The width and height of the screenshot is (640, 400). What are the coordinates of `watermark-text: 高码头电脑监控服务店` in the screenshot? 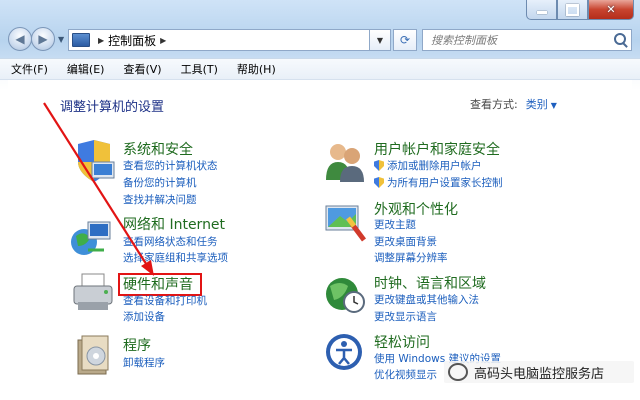 It's located at (539, 374).